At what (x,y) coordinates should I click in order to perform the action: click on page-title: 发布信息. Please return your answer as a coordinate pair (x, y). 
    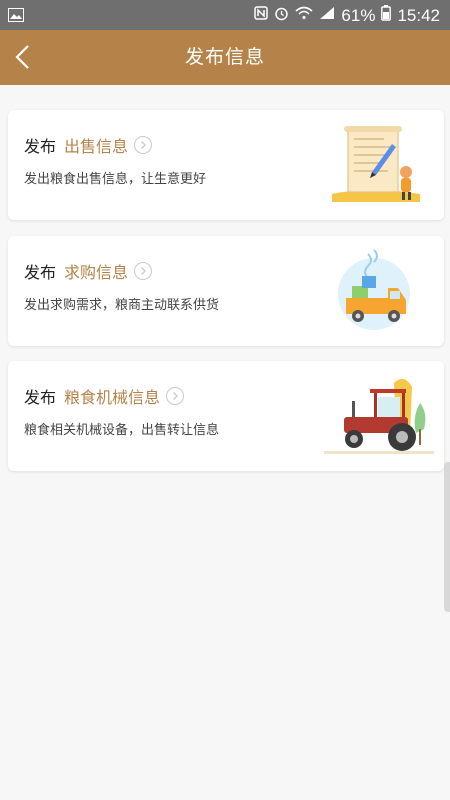
    Looking at the image, I should click on (224, 57).